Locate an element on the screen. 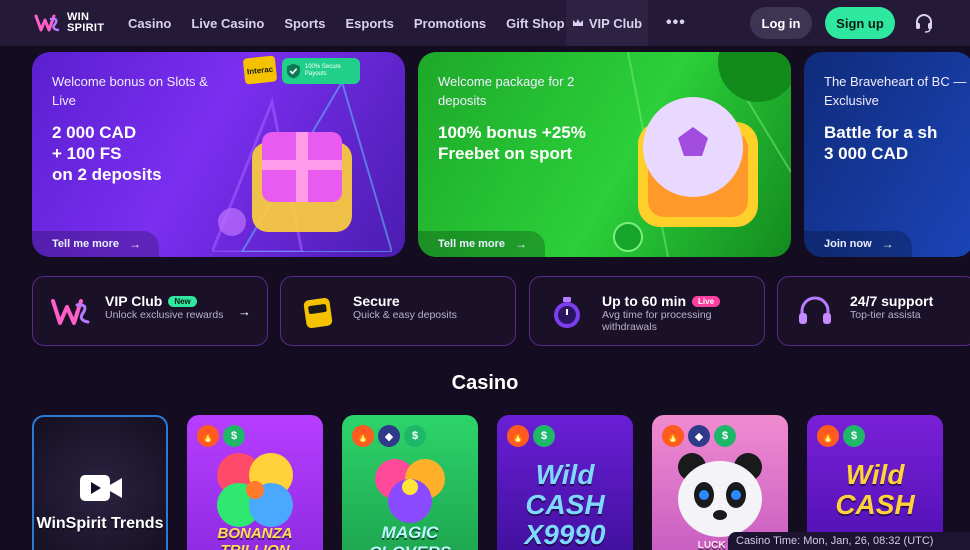  feature-support: 24/7 support Top-tier assista is located at coordinates (873, 311).